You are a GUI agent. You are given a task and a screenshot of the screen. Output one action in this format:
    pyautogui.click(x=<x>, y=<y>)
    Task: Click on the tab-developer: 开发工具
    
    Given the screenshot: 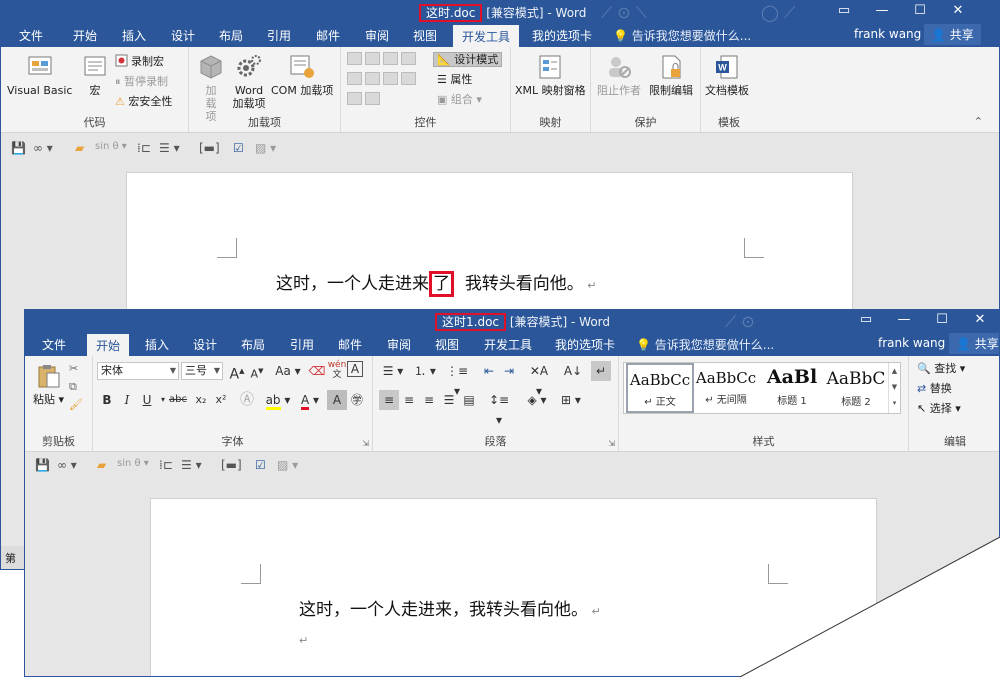 What is the action you would take?
    pyautogui.click(x=508, y=344)
    